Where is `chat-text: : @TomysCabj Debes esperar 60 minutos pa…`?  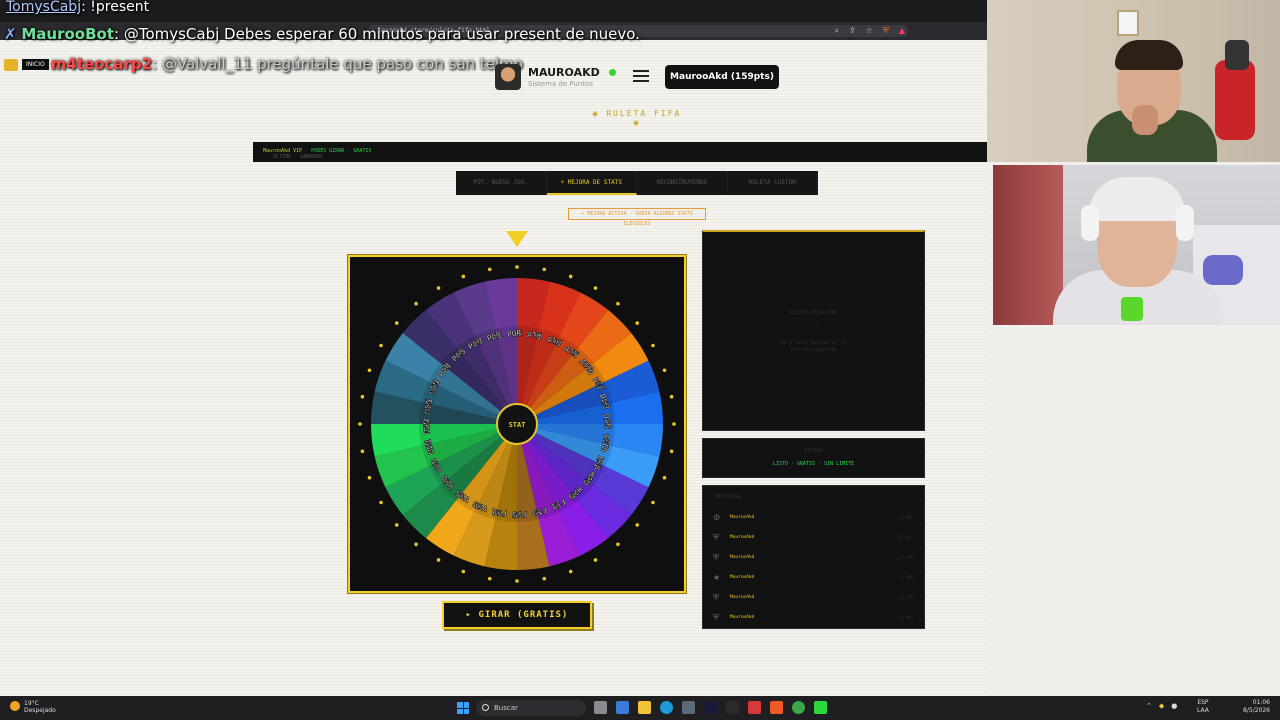 chat-text: : @TomysCabj Debes esperar 60 minutos pa… is located at coordinates (377, 34).